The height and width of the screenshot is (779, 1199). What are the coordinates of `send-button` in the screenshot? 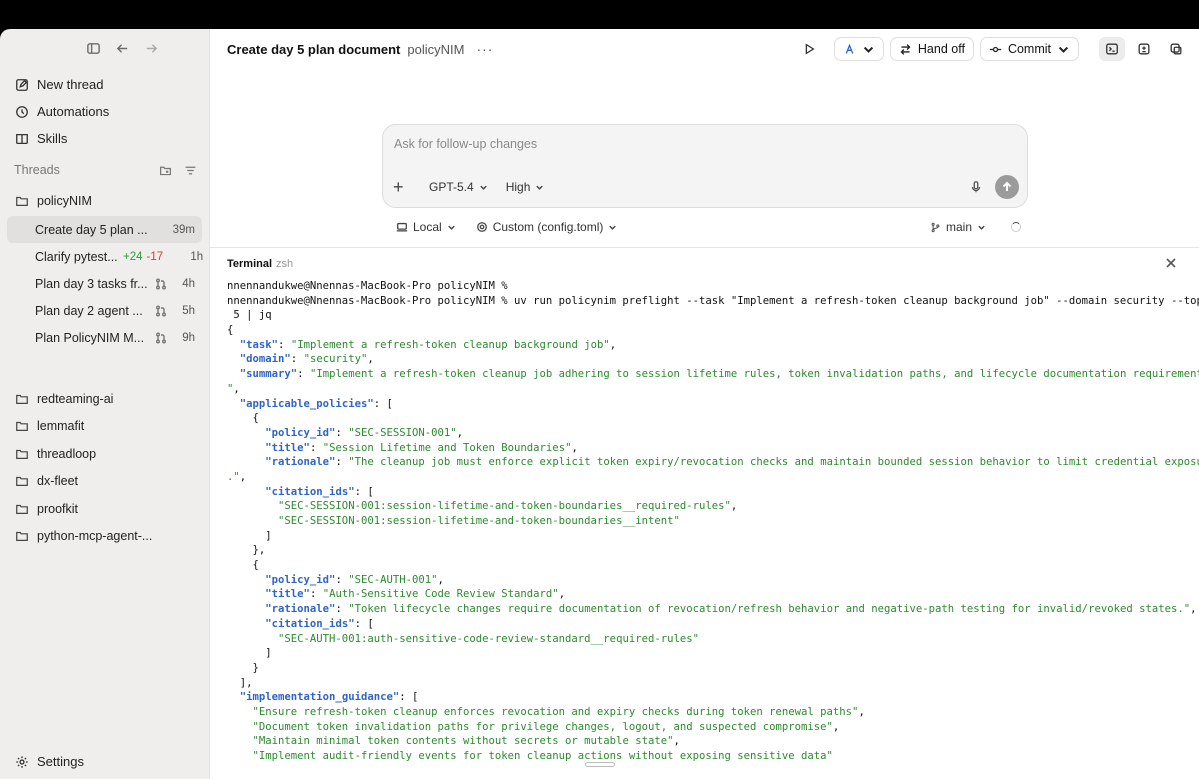 It's located at (1007, 187).